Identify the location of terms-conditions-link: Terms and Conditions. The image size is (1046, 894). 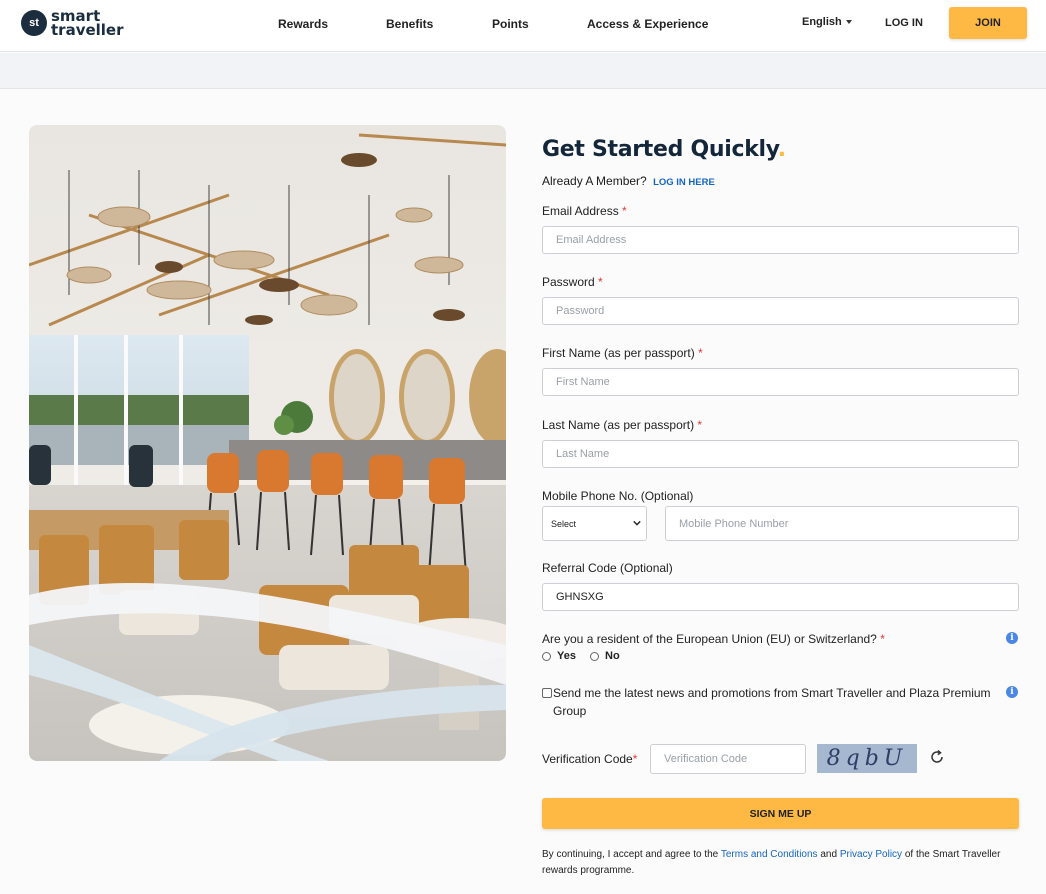
(769, 854).